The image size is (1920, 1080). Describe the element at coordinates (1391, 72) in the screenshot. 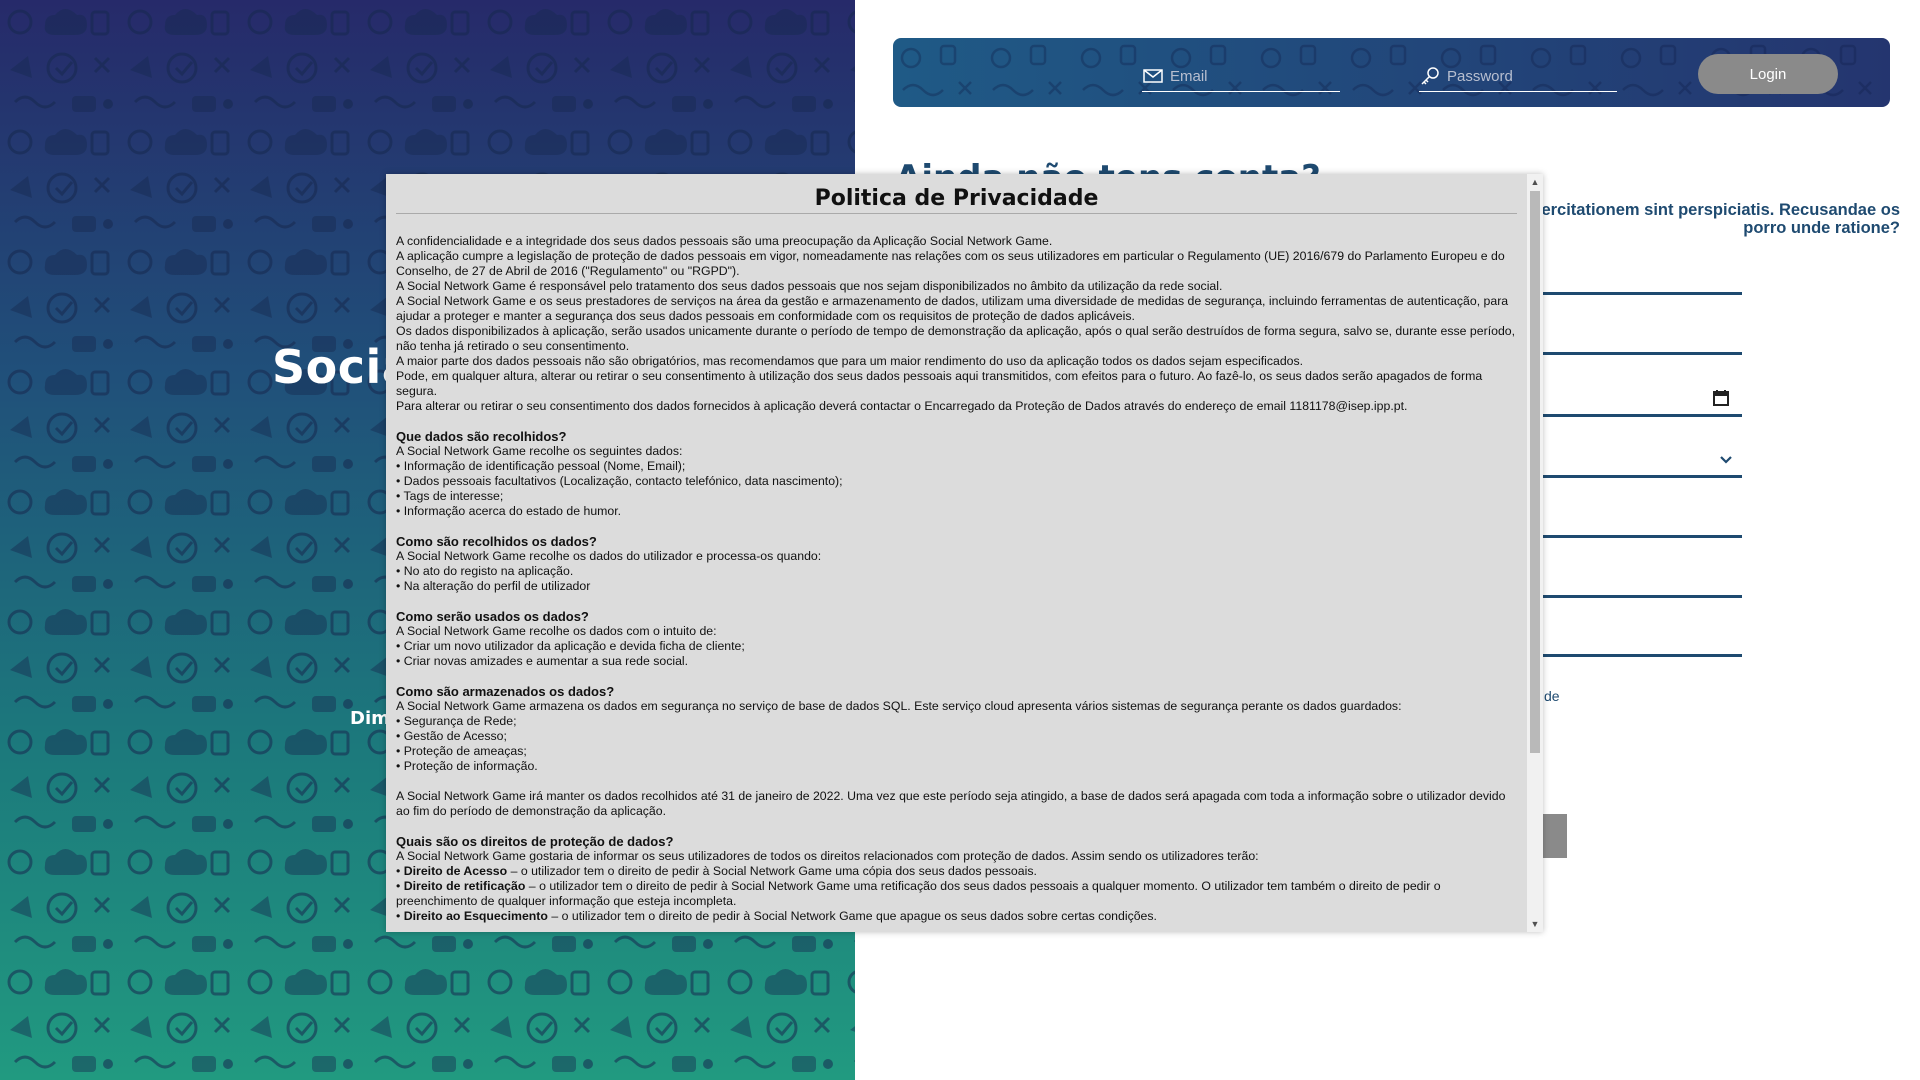

I see `login-bar: Login` at that location.